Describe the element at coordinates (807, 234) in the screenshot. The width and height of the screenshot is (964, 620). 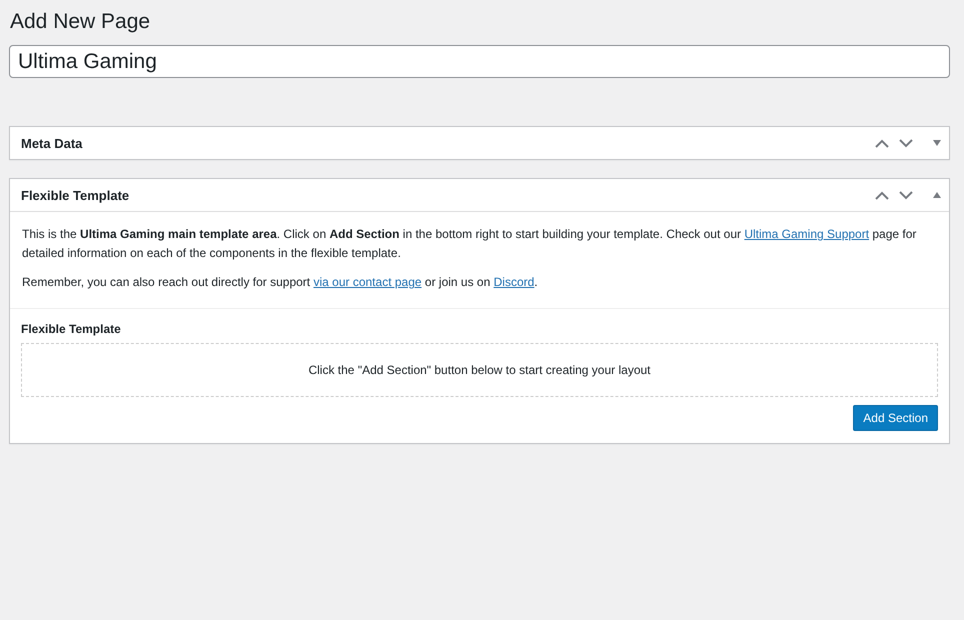
I see `link: Ultima Gaming Support` at that location.